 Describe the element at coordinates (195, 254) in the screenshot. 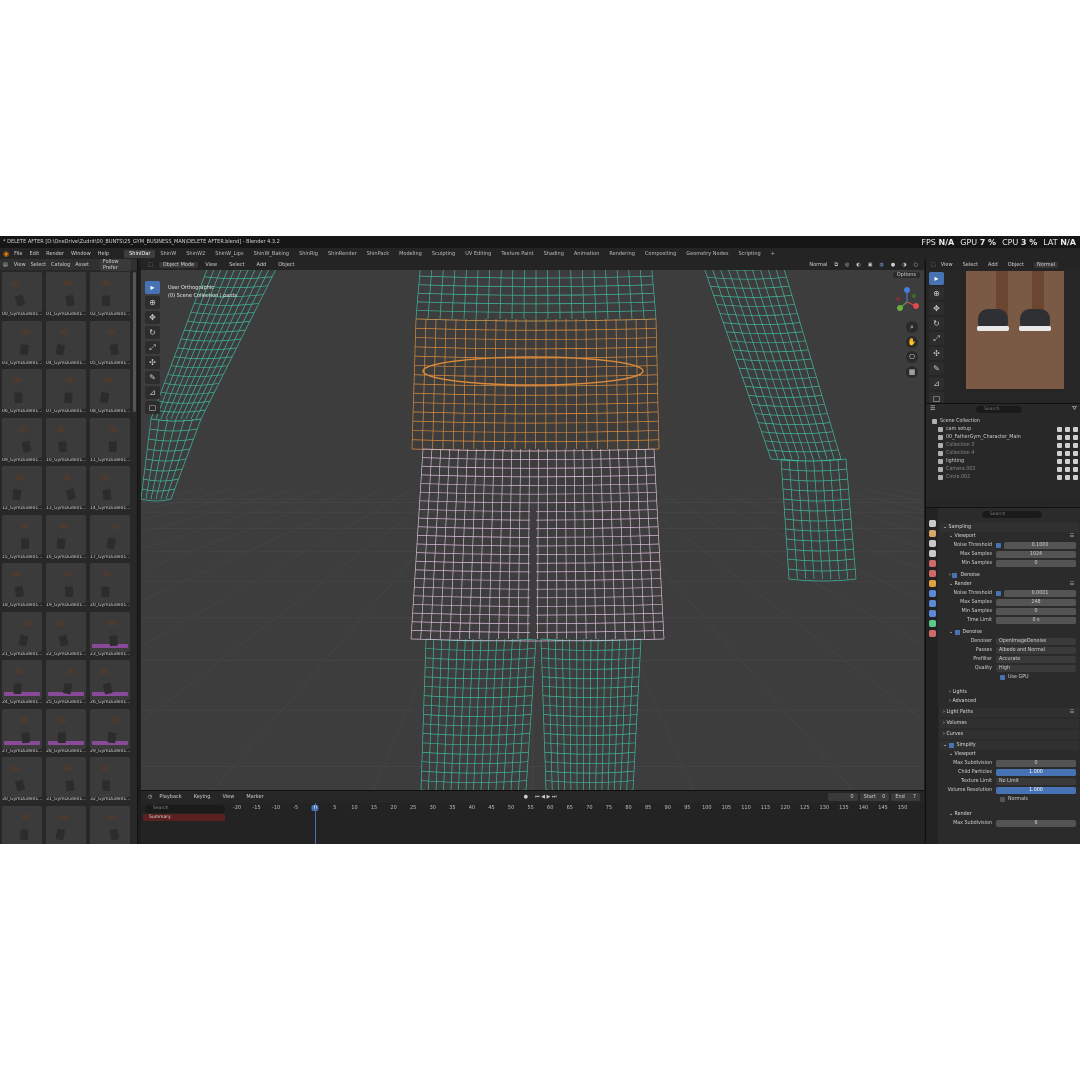

I see `tab-workspace: ShinW2` at that location.